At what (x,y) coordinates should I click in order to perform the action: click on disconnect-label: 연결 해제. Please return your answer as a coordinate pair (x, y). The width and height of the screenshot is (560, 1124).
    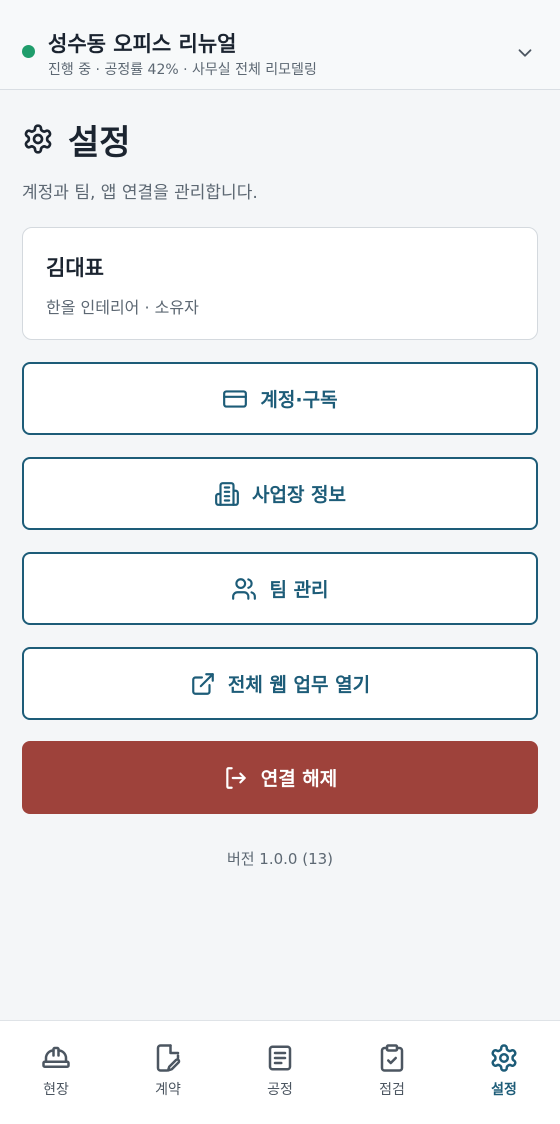
    Looking at the image, I should click on (299, 779).